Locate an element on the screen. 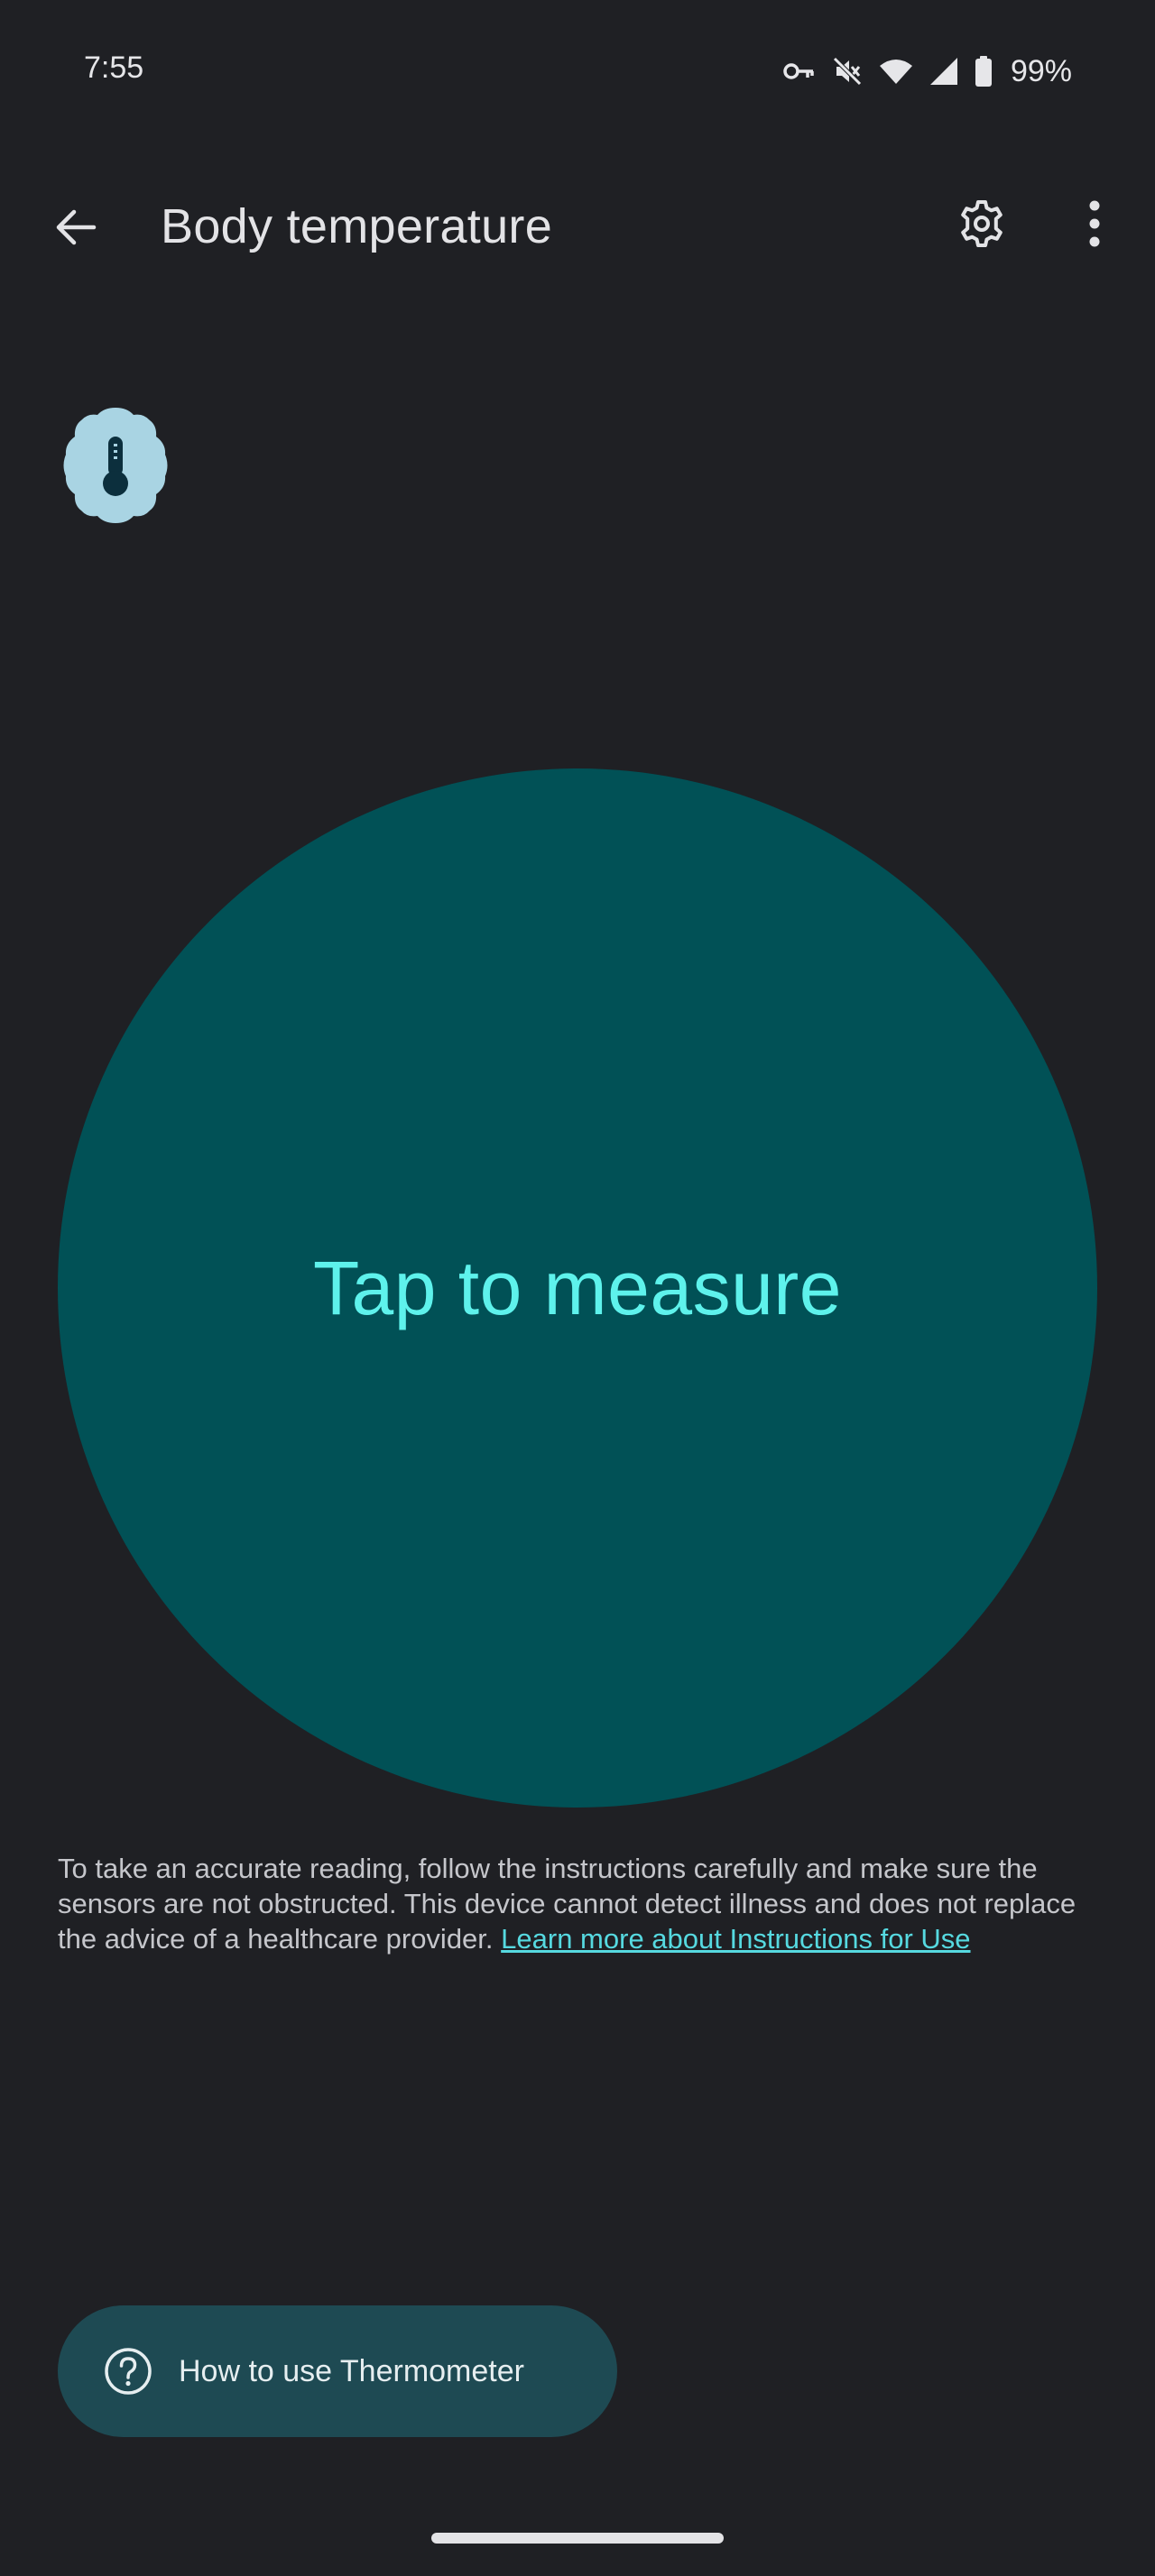 The image size is (1155, 2576). settings-button is located at coordinates (981, 226).